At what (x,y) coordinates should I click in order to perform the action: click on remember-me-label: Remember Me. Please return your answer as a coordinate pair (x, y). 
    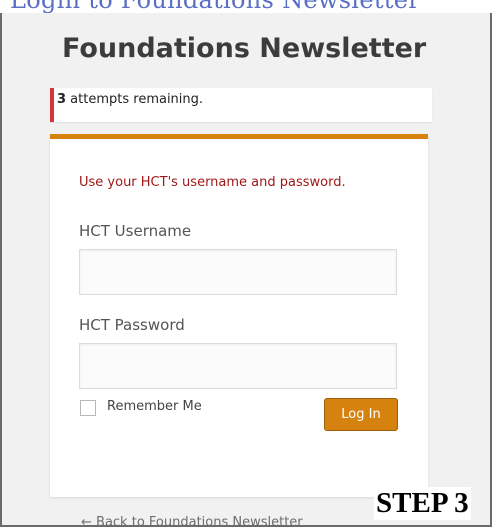
    Looking at the image, I should click on (154, 406).